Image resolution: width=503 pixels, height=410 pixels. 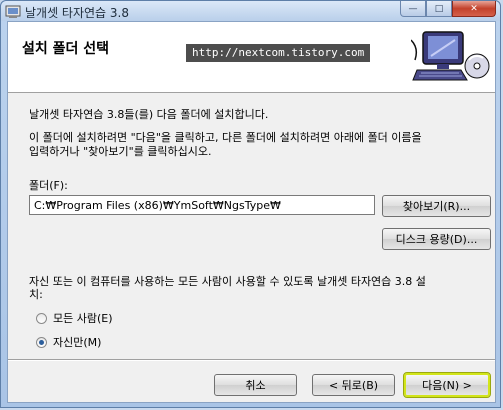 What do you see at coordinates (251, 360) in the screenshot?
I see `footer-divider` at bounding box center [251, 360].